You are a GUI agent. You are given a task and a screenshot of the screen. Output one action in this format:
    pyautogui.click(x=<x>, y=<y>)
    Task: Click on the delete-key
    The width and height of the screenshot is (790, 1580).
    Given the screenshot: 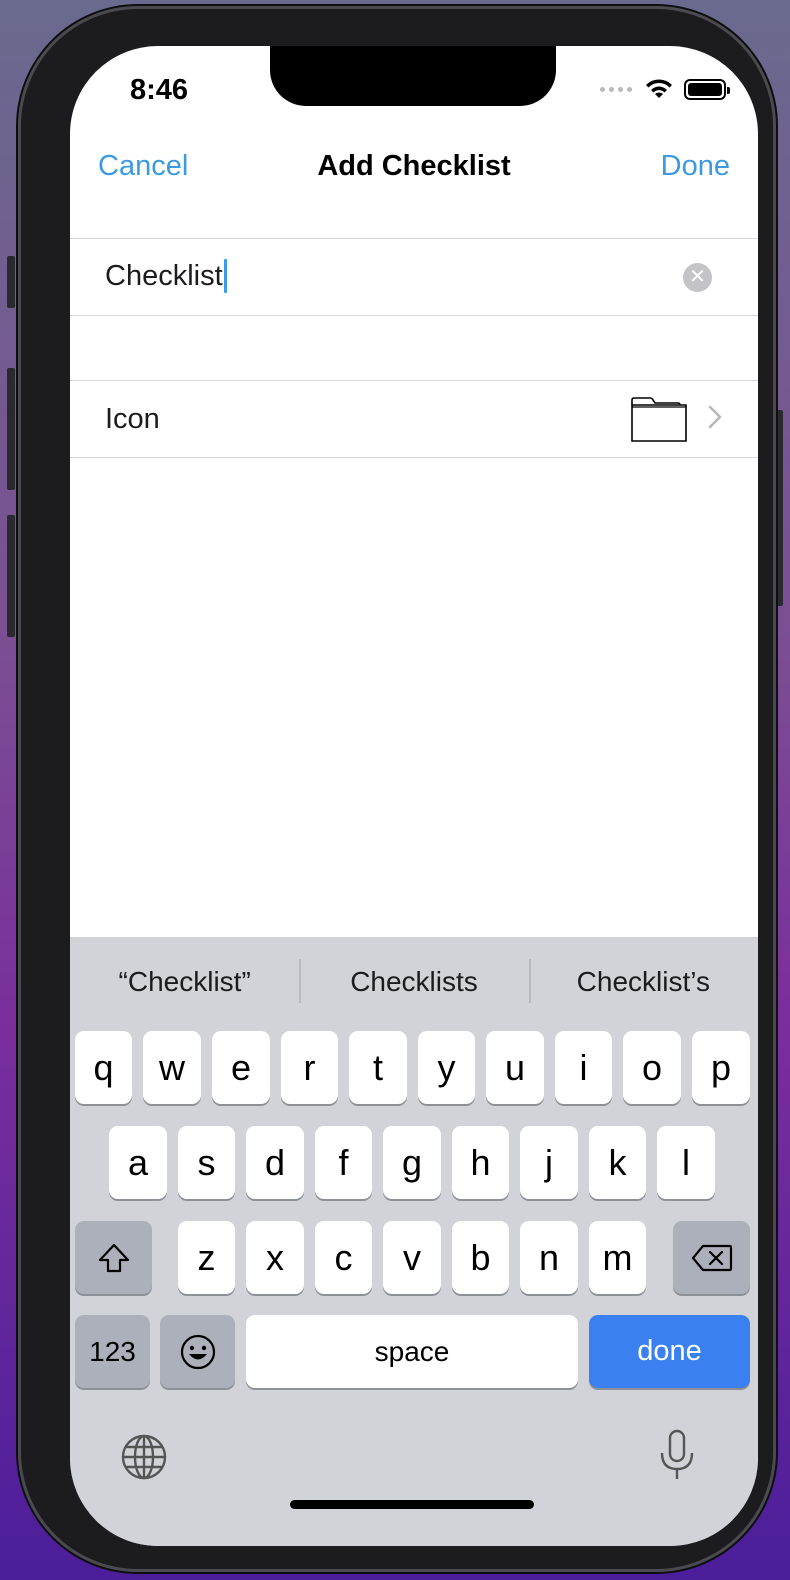 What is the action you would take?
    pyautogui.click(x=711, y=1257)
    